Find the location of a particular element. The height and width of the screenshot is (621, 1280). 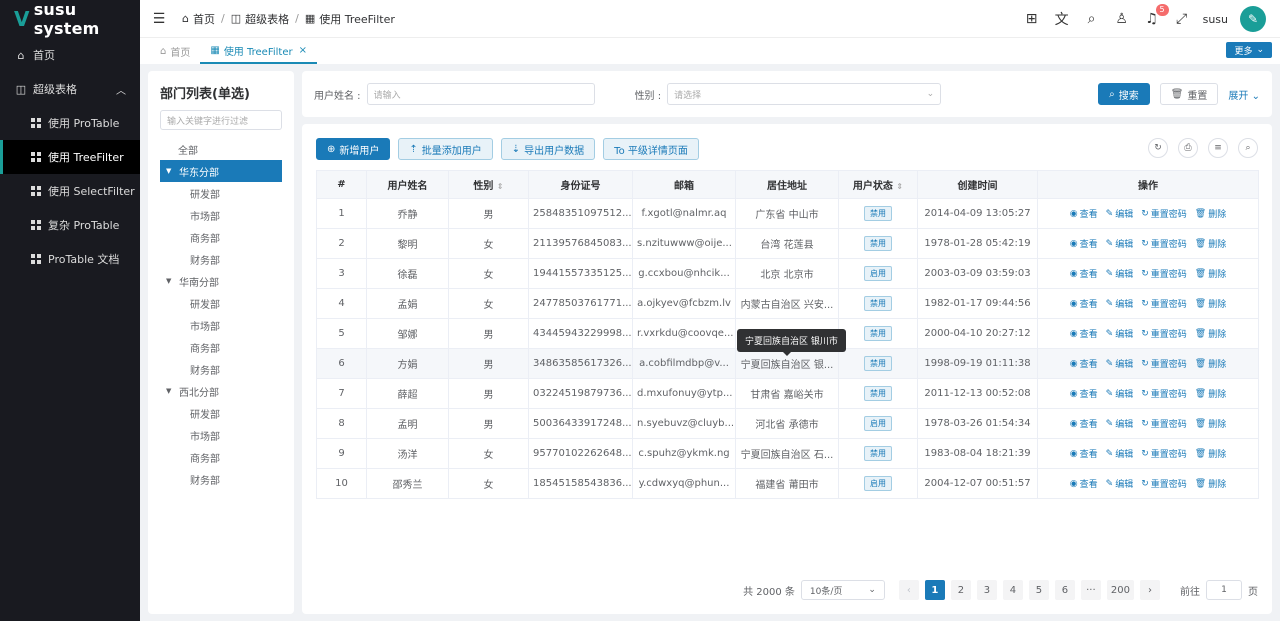

sidebar-item-home: ⌂ 首页 is located at coordinates (70, 55).